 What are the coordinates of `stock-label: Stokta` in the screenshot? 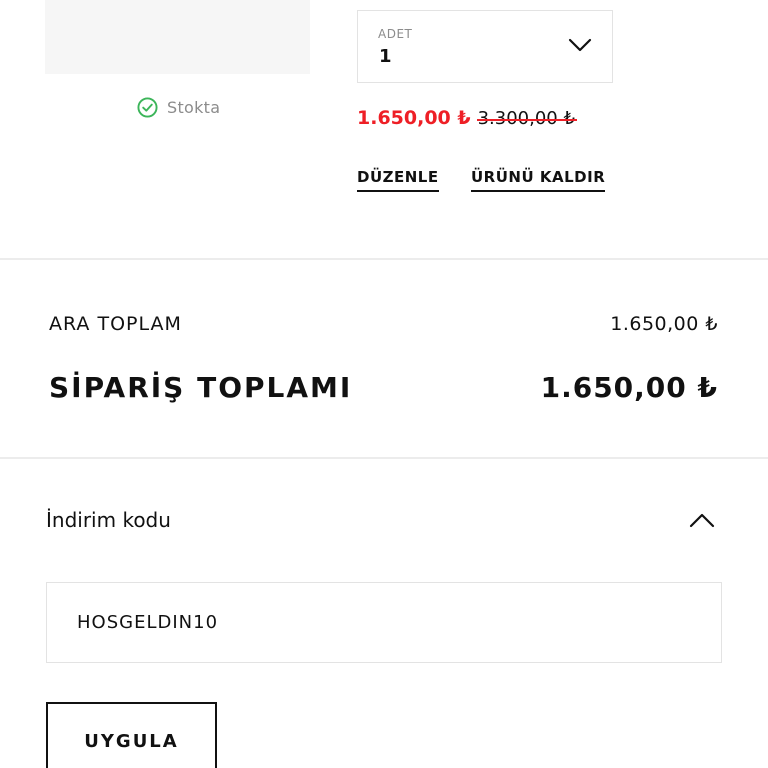 It's located at (194, 107).